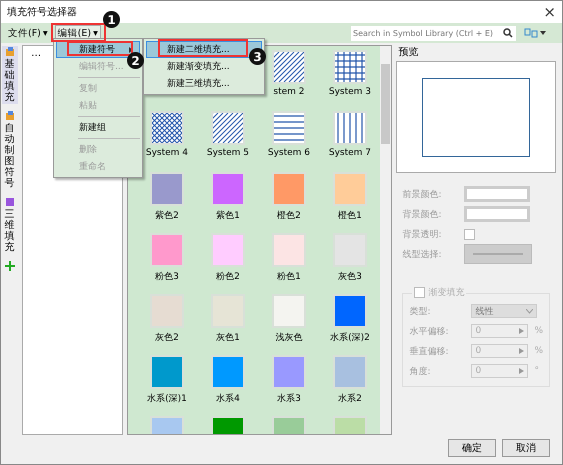  Describe the element at coordinates (433, 33) in the screenshot. I see `search-field: Search in Symbol Library (Ctrl + E)` at that location.